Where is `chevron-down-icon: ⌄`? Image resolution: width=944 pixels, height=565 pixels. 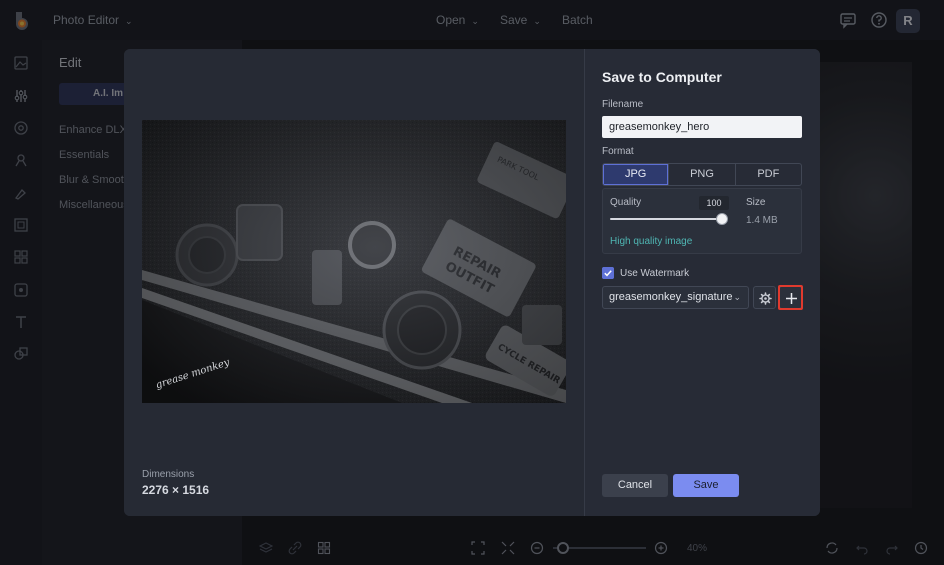
chevron-down-icon: ⌄ is located at coordinates (737, 297).